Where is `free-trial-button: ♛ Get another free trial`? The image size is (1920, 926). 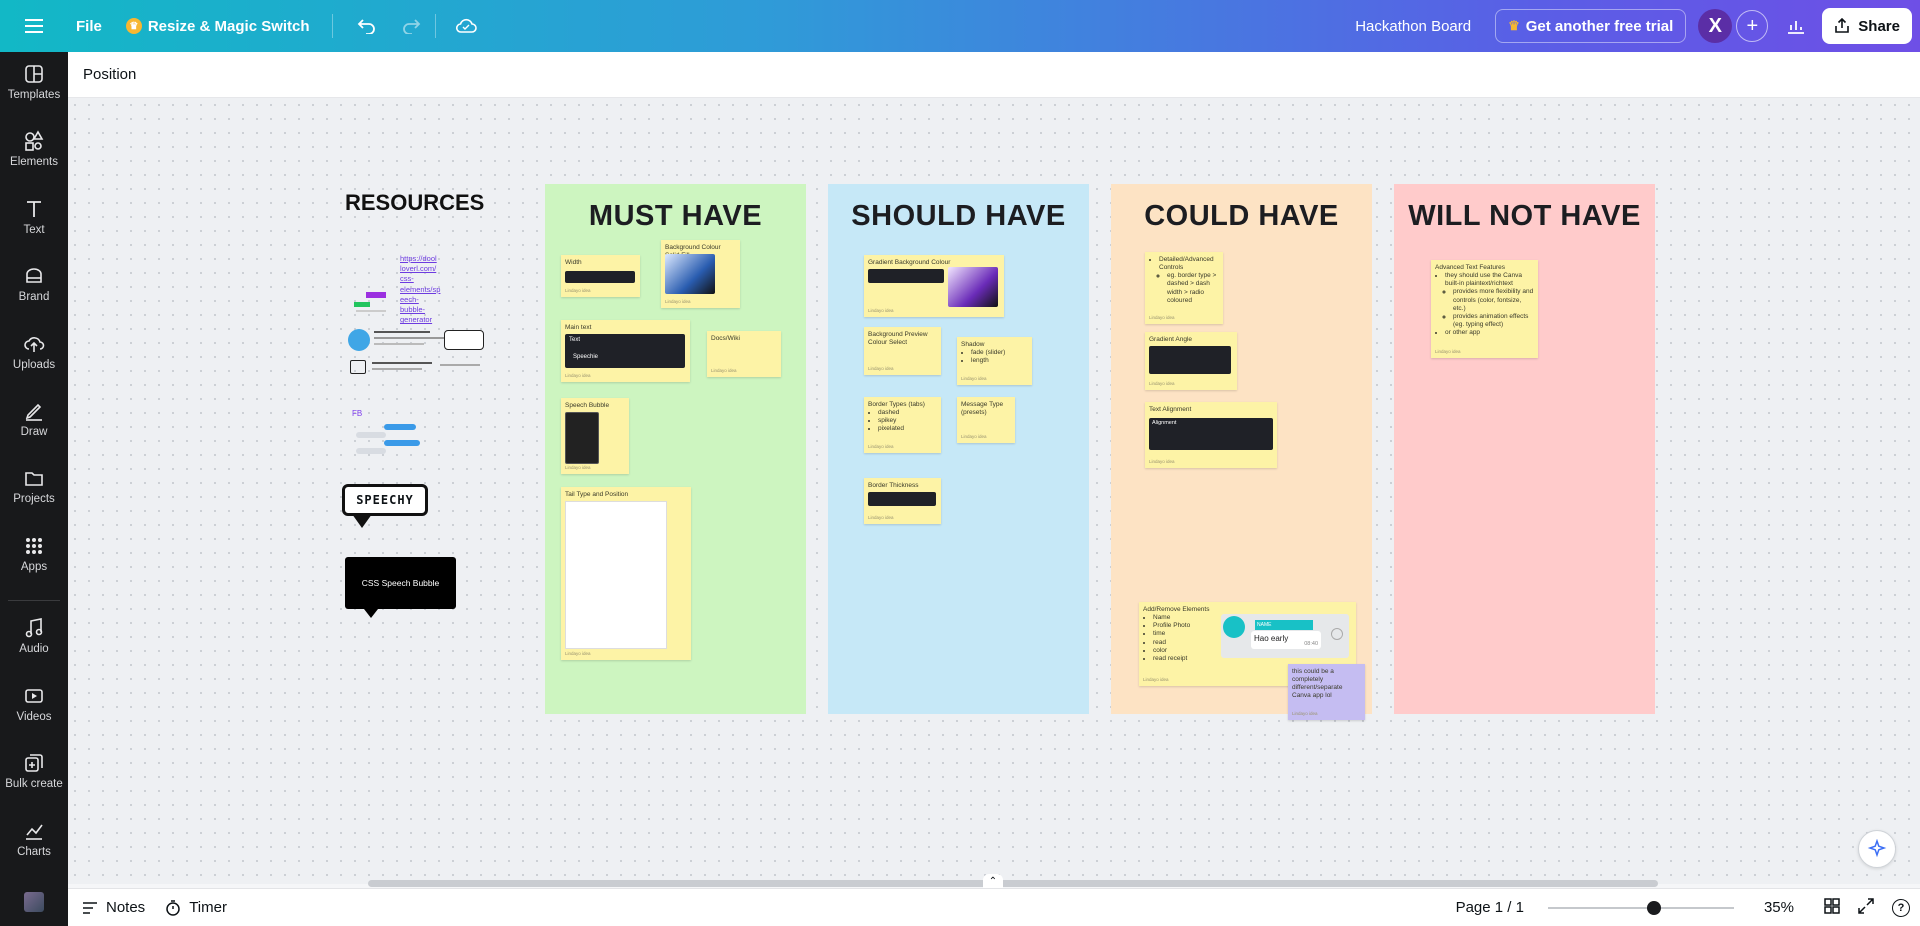
free-trial-button: ♛ Get another free trial is located at coordinates (1591, 26).